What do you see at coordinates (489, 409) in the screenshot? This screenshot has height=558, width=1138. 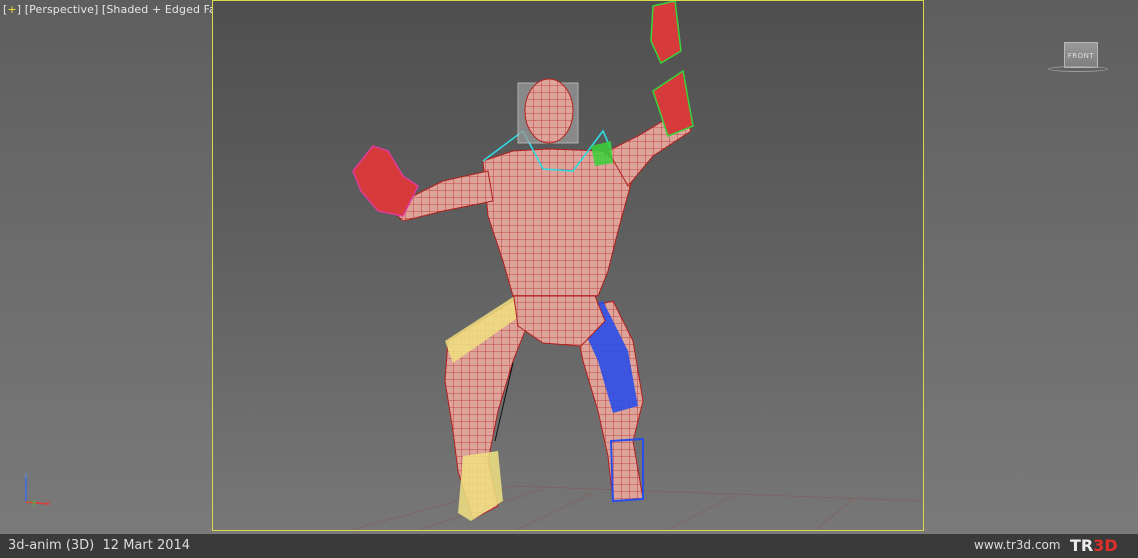 I see `right-leg` at bounding box center [489, 409].